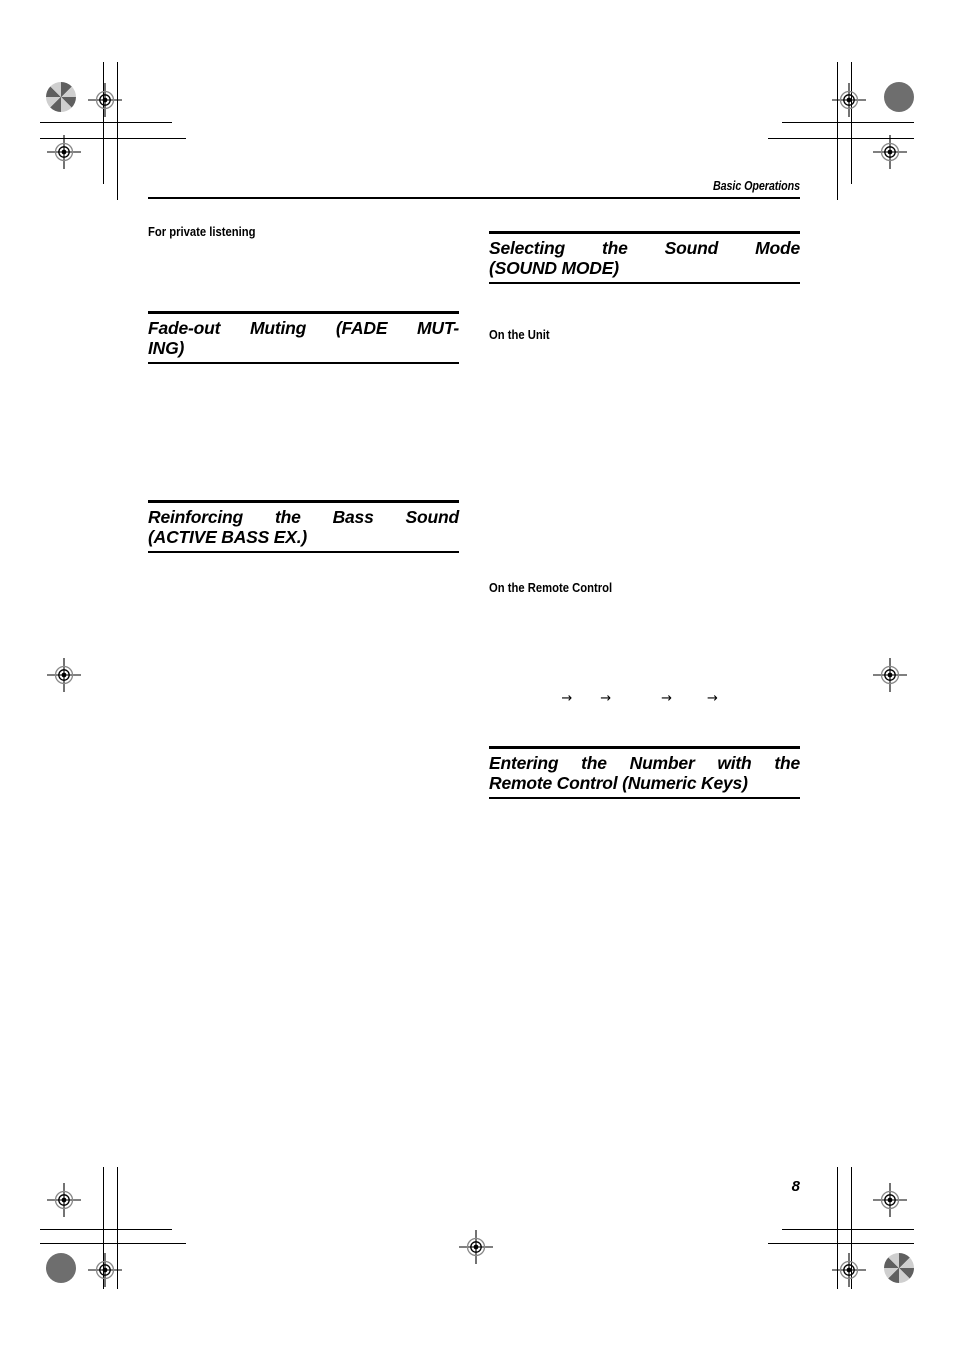  I want to click on heading-line-2: Remote Control (Numeric Keys), so click(618, 783).